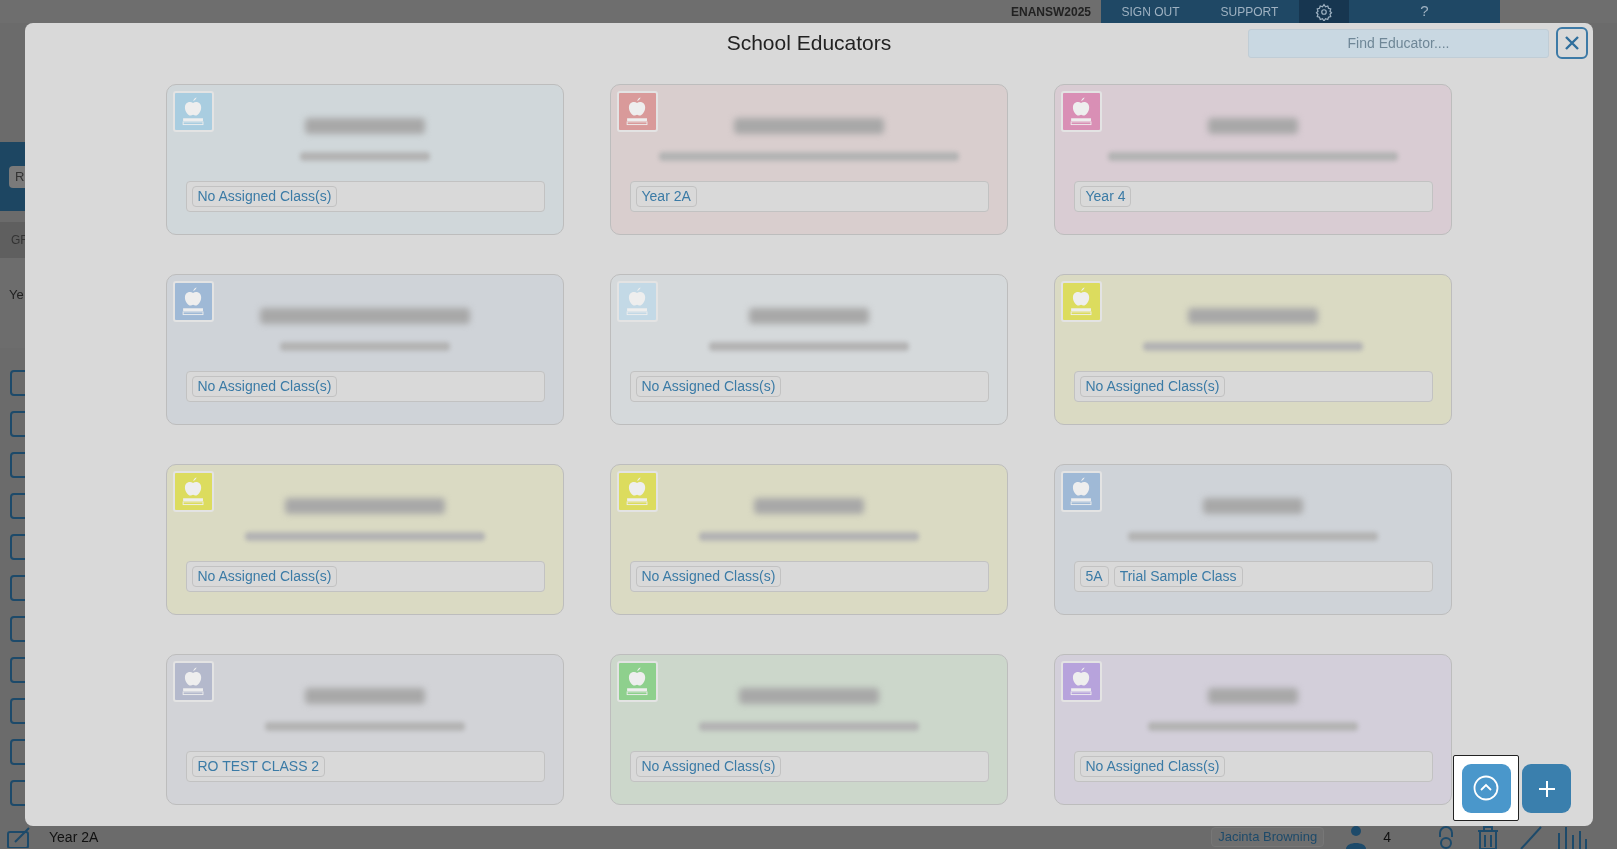  What do you see at coordinates (16, 294) in the screenshot?
I see `text-fragment: Ye` at bounding box center [16, 294].